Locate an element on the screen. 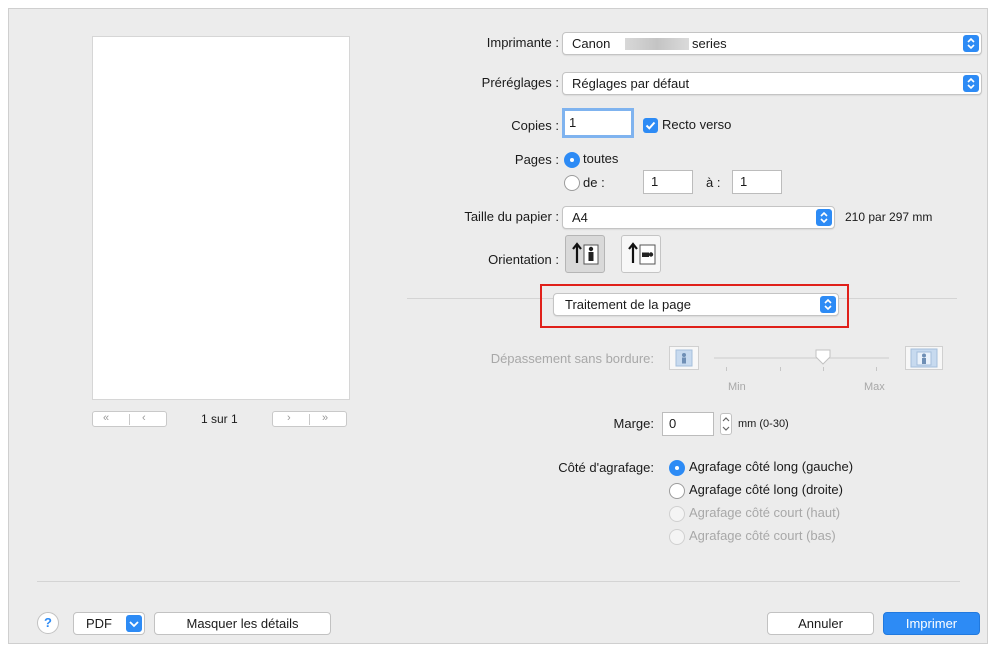 The image size is (993, 649). presets-select: Réglages par défaut is located at coordinates (772, 83).